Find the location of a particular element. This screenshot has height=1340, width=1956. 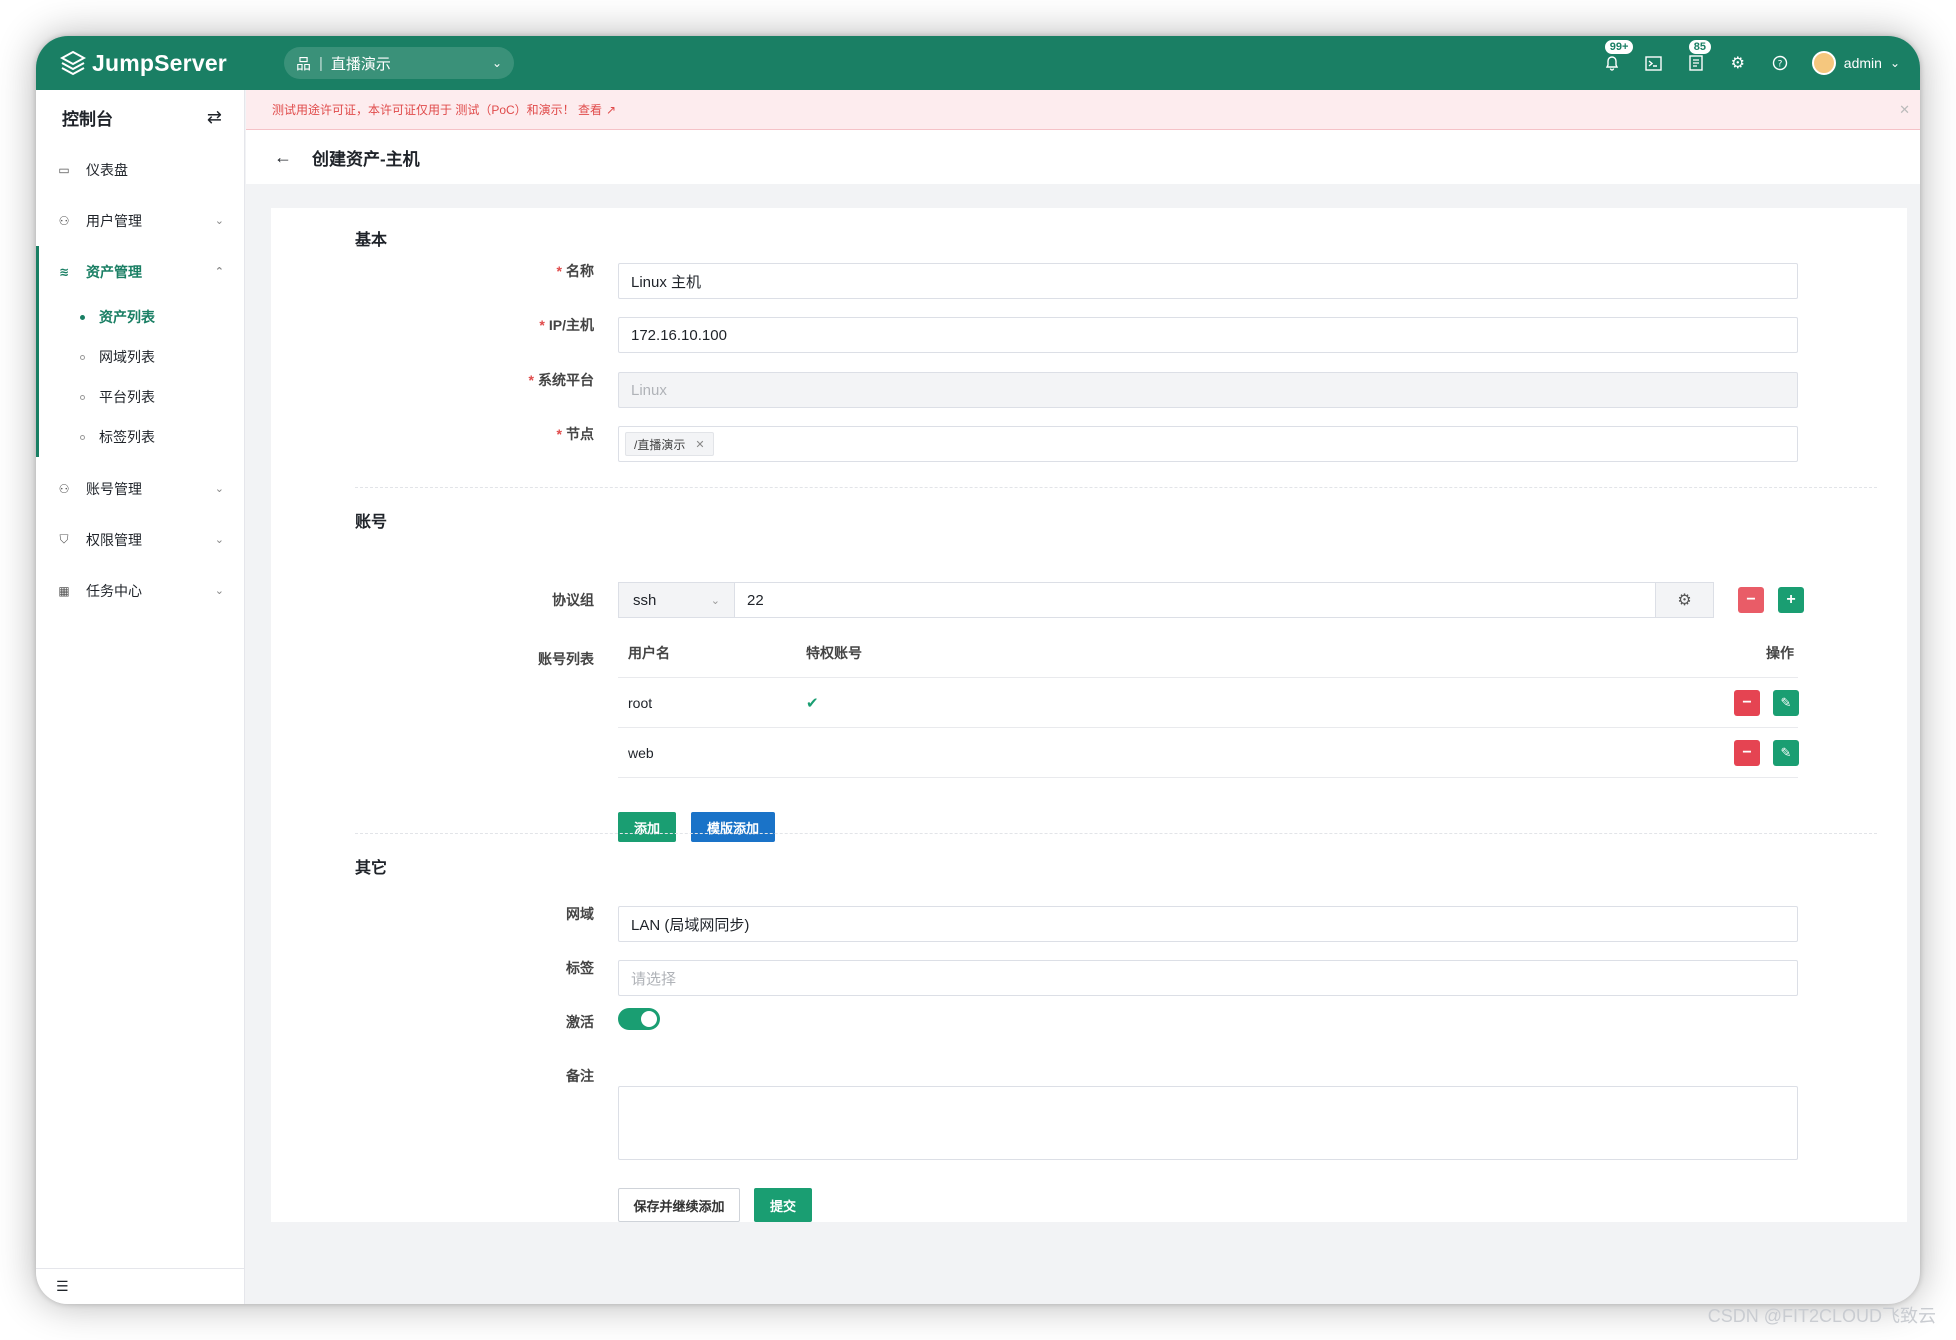

check-icon: ✔ is located at coordinates (812, 703).